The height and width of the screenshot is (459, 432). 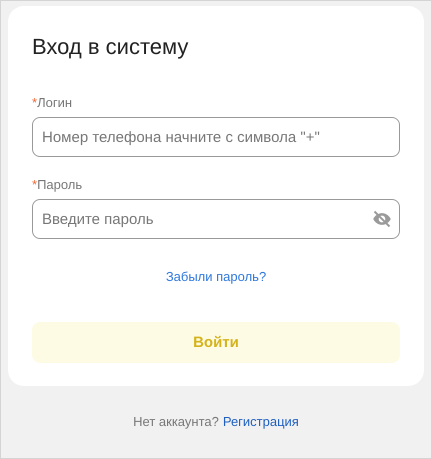 I want to click on form-title: Вход в систему, so click(x=111, y=47).